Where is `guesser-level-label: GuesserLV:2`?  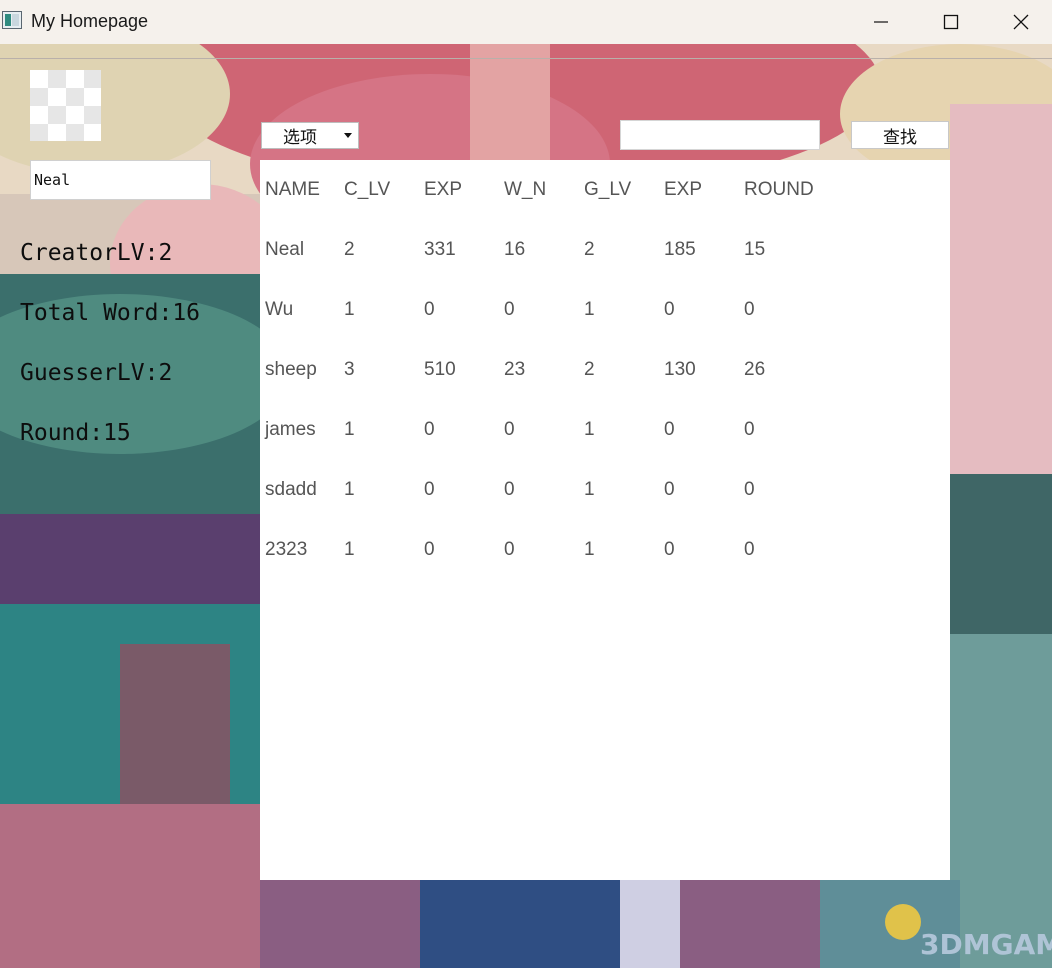 guesser-level-label: GuesserLV:2 is located at coordinates (96, 373).